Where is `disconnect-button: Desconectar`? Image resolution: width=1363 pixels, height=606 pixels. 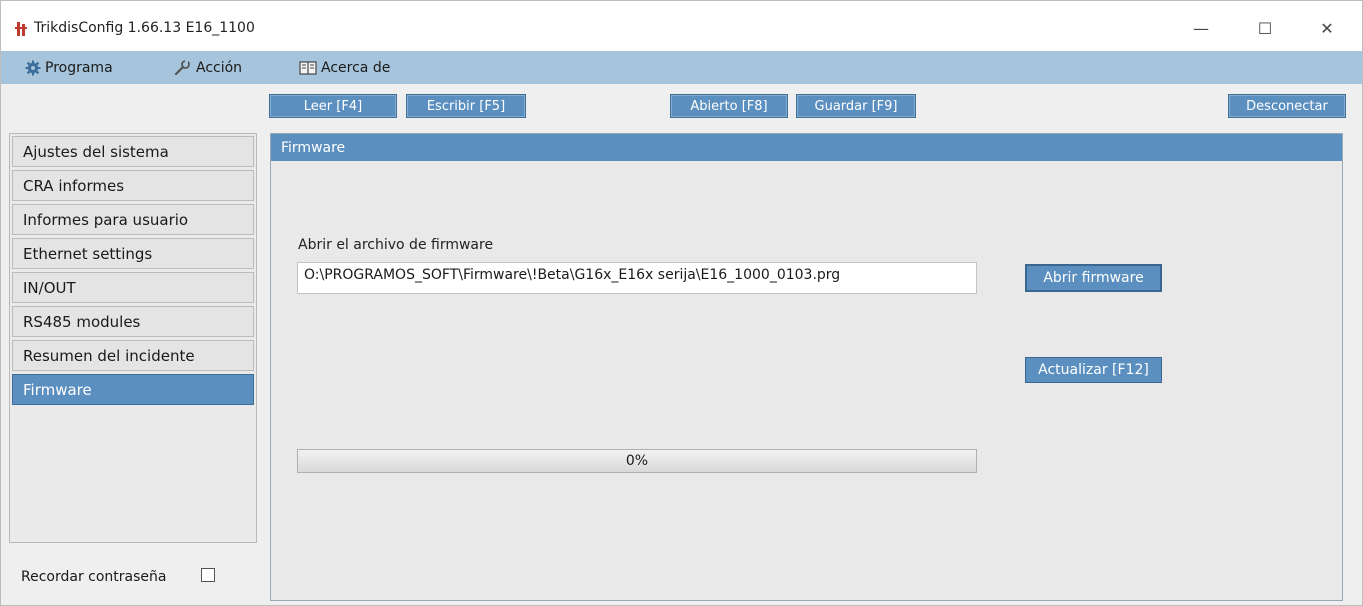 disconnect-button: Desconectar is located at coordinates (1287, 106).